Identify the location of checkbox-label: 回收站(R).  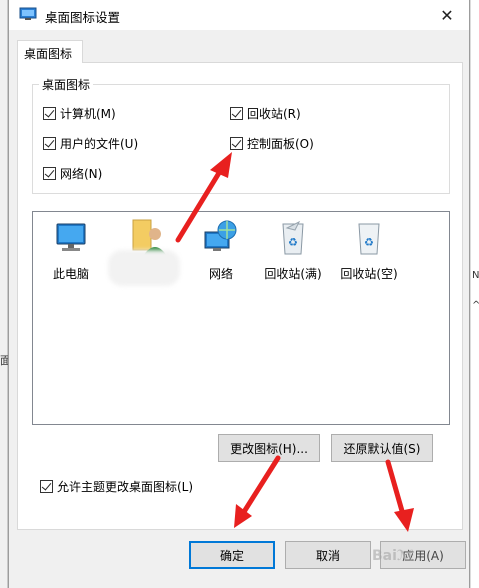
(274, 114).